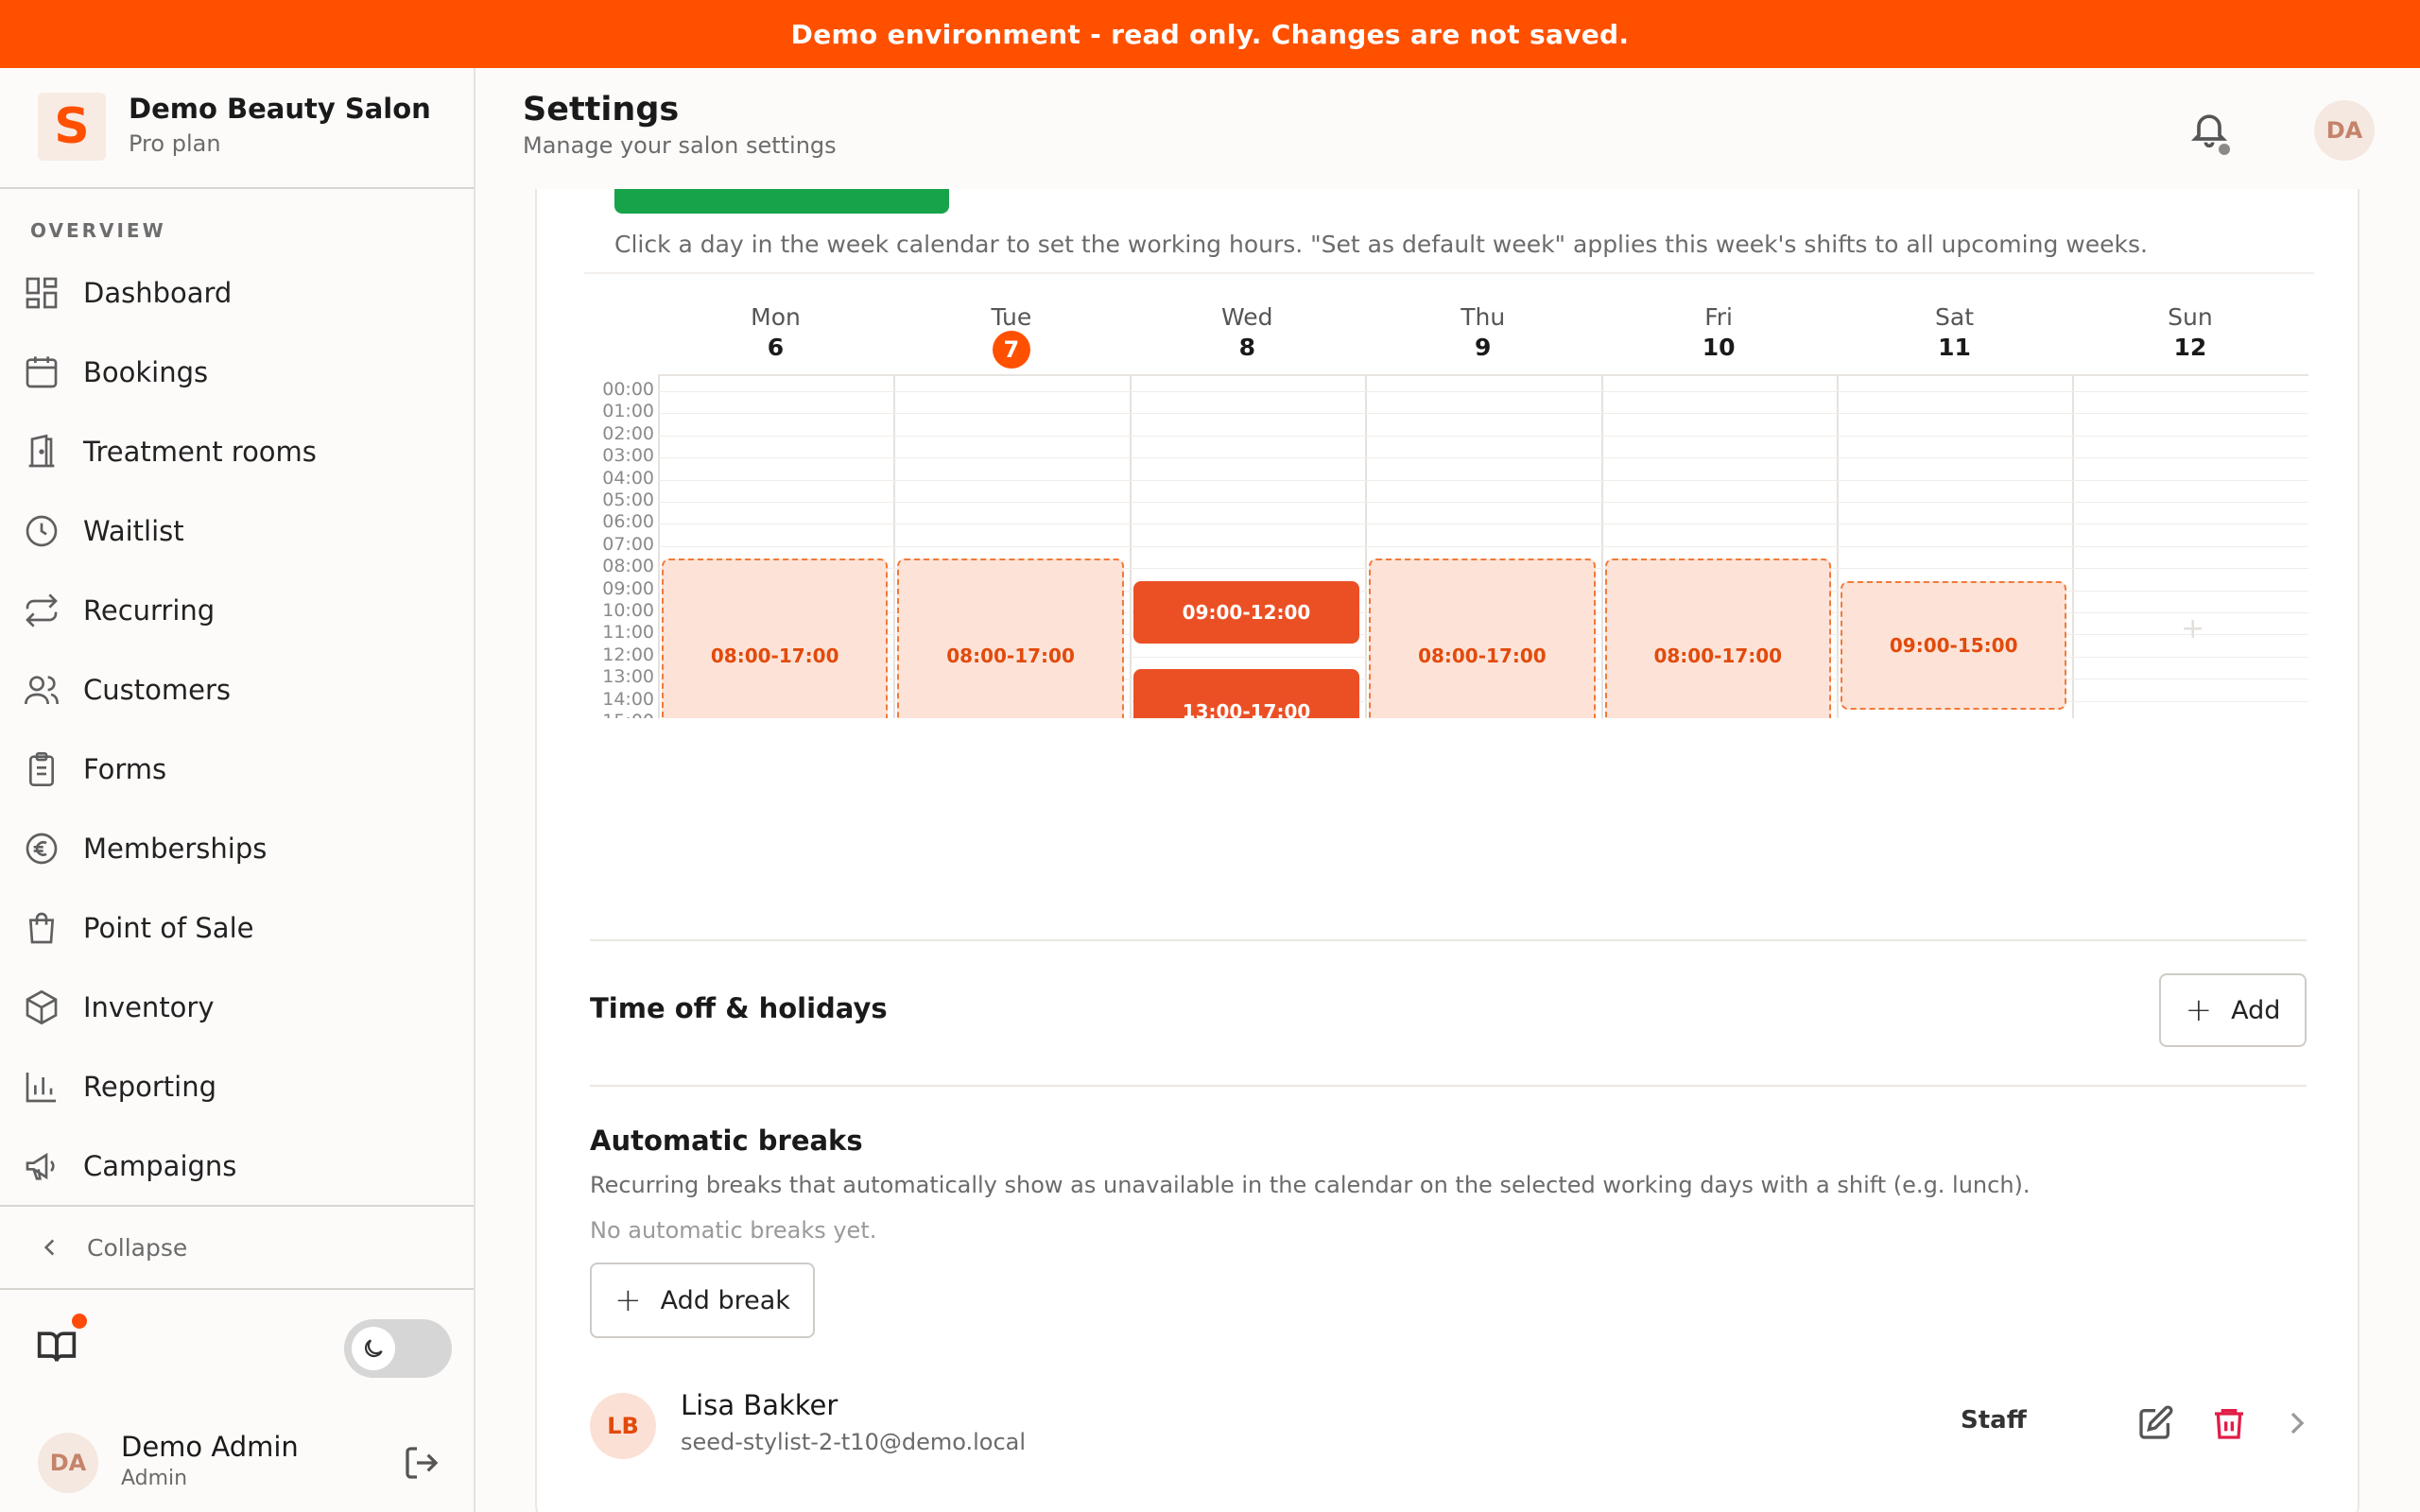 Image resolution: width=2420 pixels, height=1512 pixels. I want to click on day-header-sun: Sun 12, so click(2190, 332).